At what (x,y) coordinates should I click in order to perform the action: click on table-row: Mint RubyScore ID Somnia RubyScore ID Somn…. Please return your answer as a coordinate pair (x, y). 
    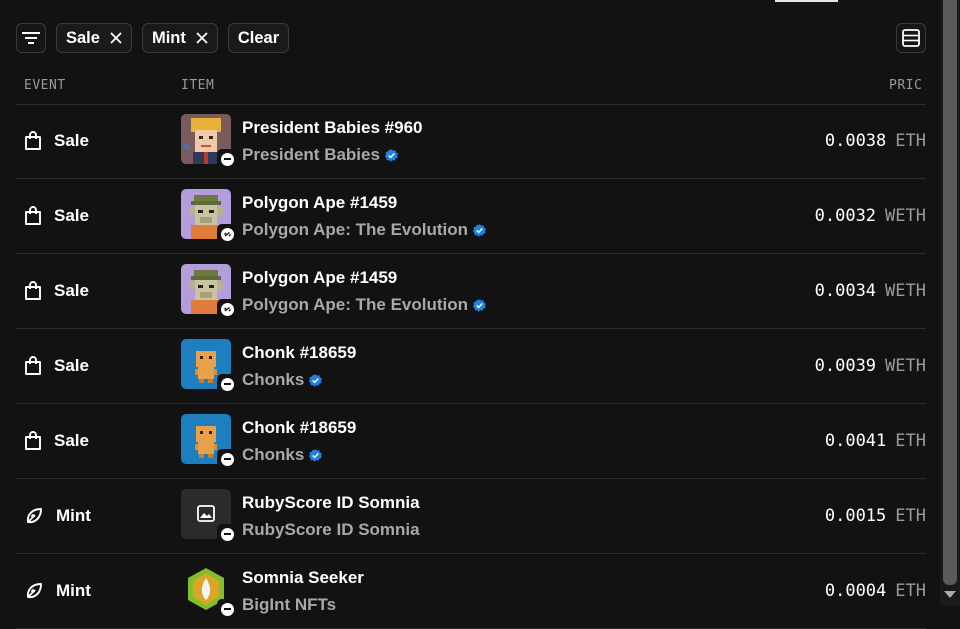
    Looking at the image, I should click on (471, 516).